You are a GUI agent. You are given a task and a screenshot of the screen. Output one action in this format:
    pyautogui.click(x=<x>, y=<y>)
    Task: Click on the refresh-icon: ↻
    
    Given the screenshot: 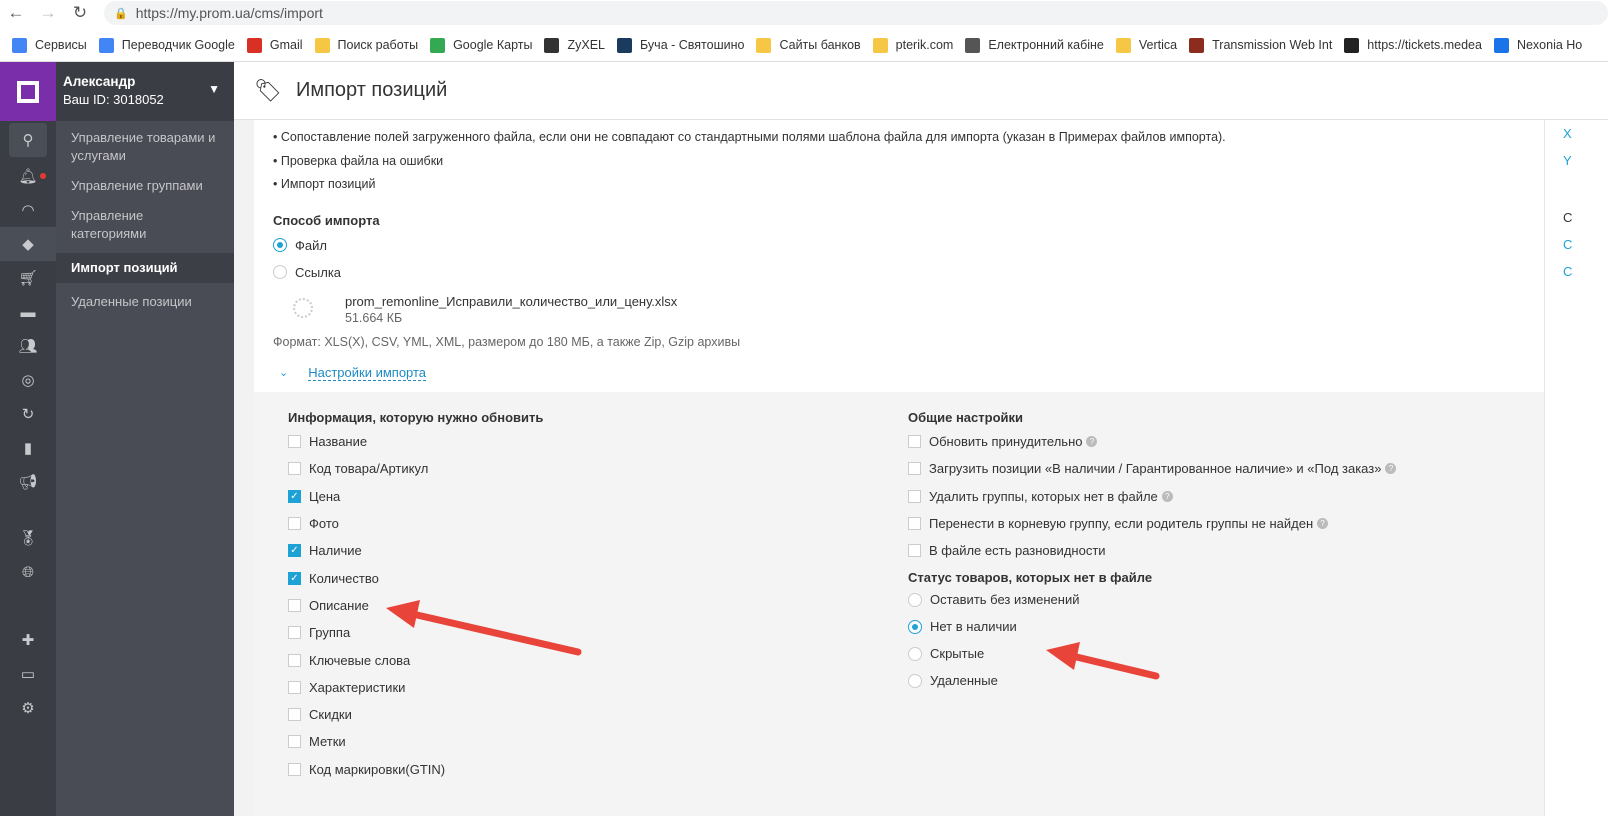 What is the action you would take?
    pyautogui.click(x=28, y=414)
    